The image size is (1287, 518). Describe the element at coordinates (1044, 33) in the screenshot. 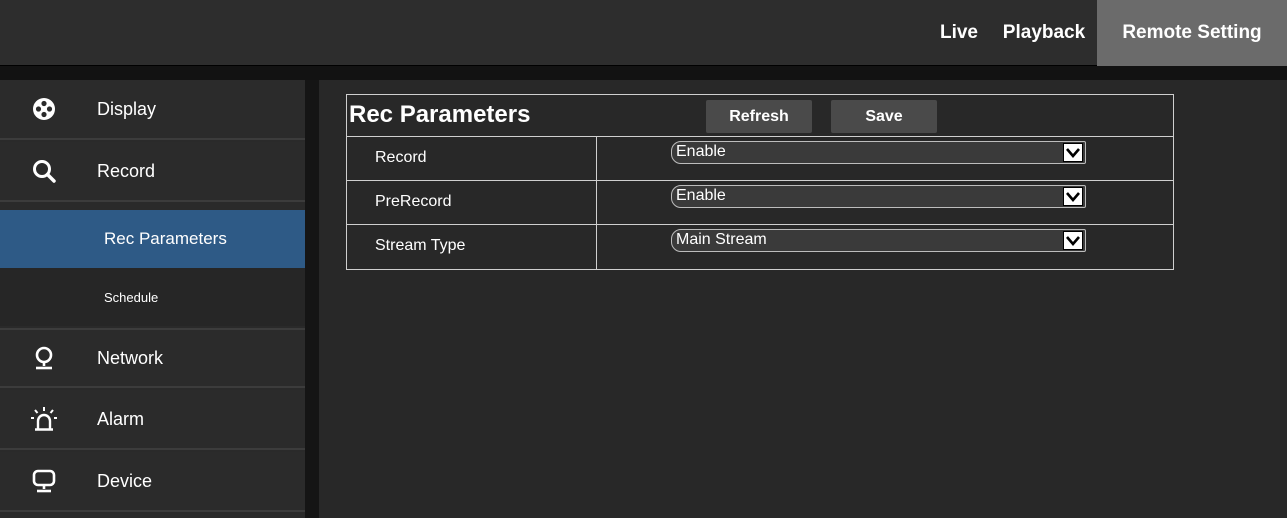

I see `tab-playback: Playback` at that location.